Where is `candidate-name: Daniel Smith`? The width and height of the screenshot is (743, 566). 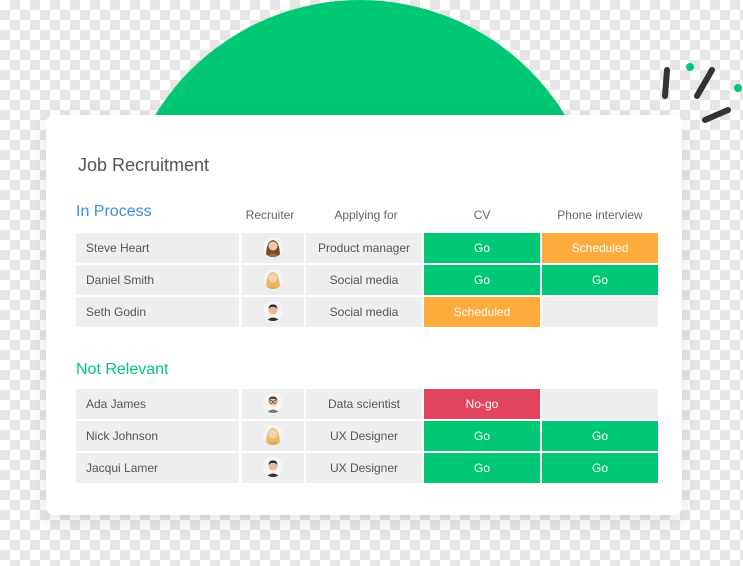
candidate-name: Daniel Smith is located at coordinates (157, 280).